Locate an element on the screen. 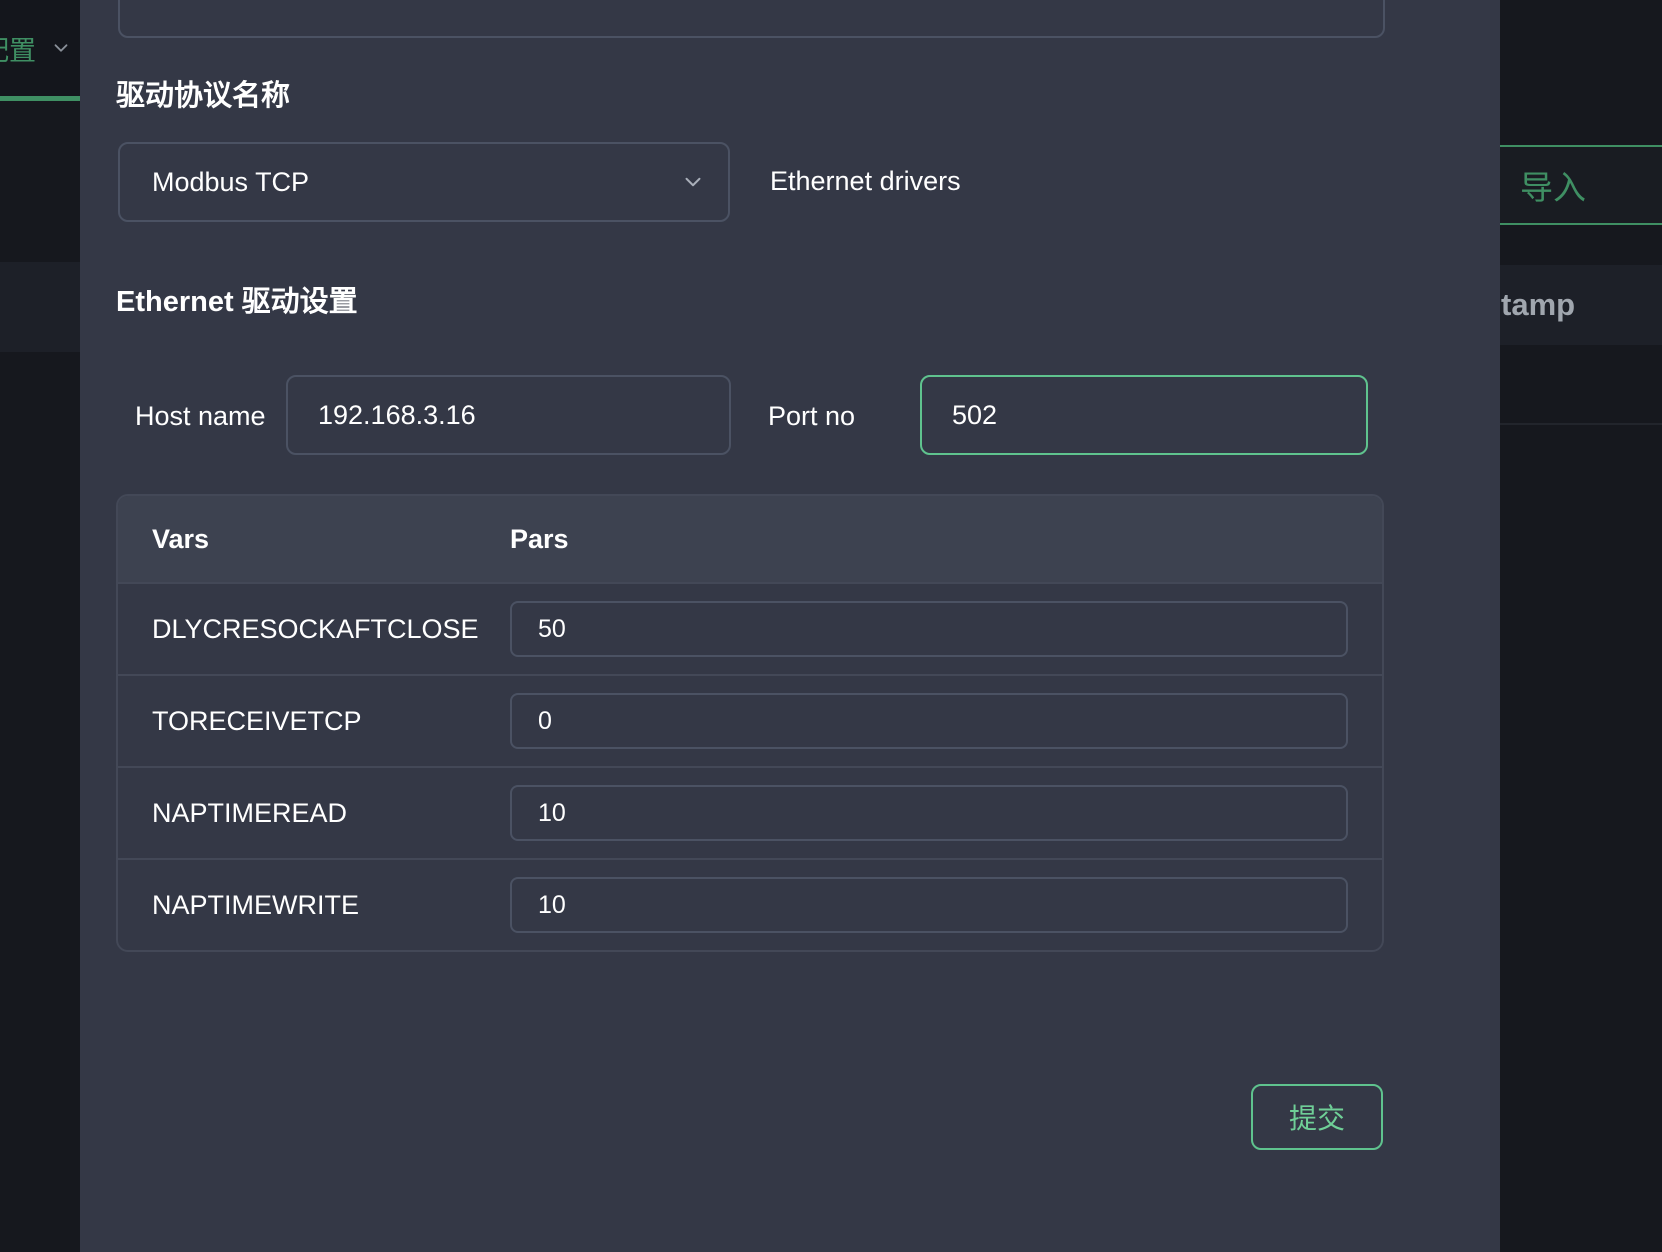  port-no-label: Port no is located at coordinates (812, 416).